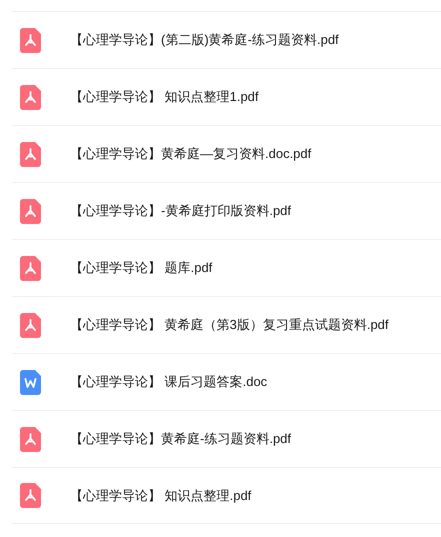 This screenshot has width=441, height=537. What do you see at coordinates (204, 40) in the screenshot?
I see `file-name: 【心理学导论】(第二版)黄希庭-练习题资料.pdf` at bounding box center [204, 40].